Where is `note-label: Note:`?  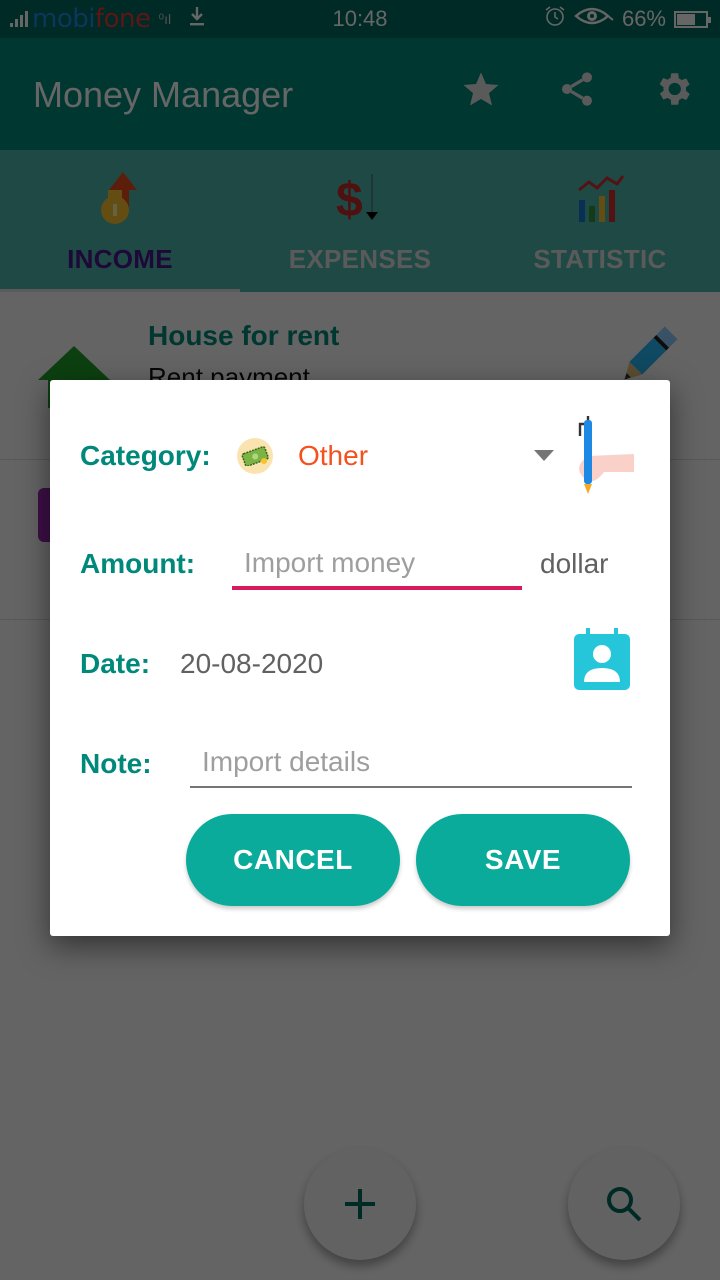
note-label: Note: is located at coordinates (116, 763).